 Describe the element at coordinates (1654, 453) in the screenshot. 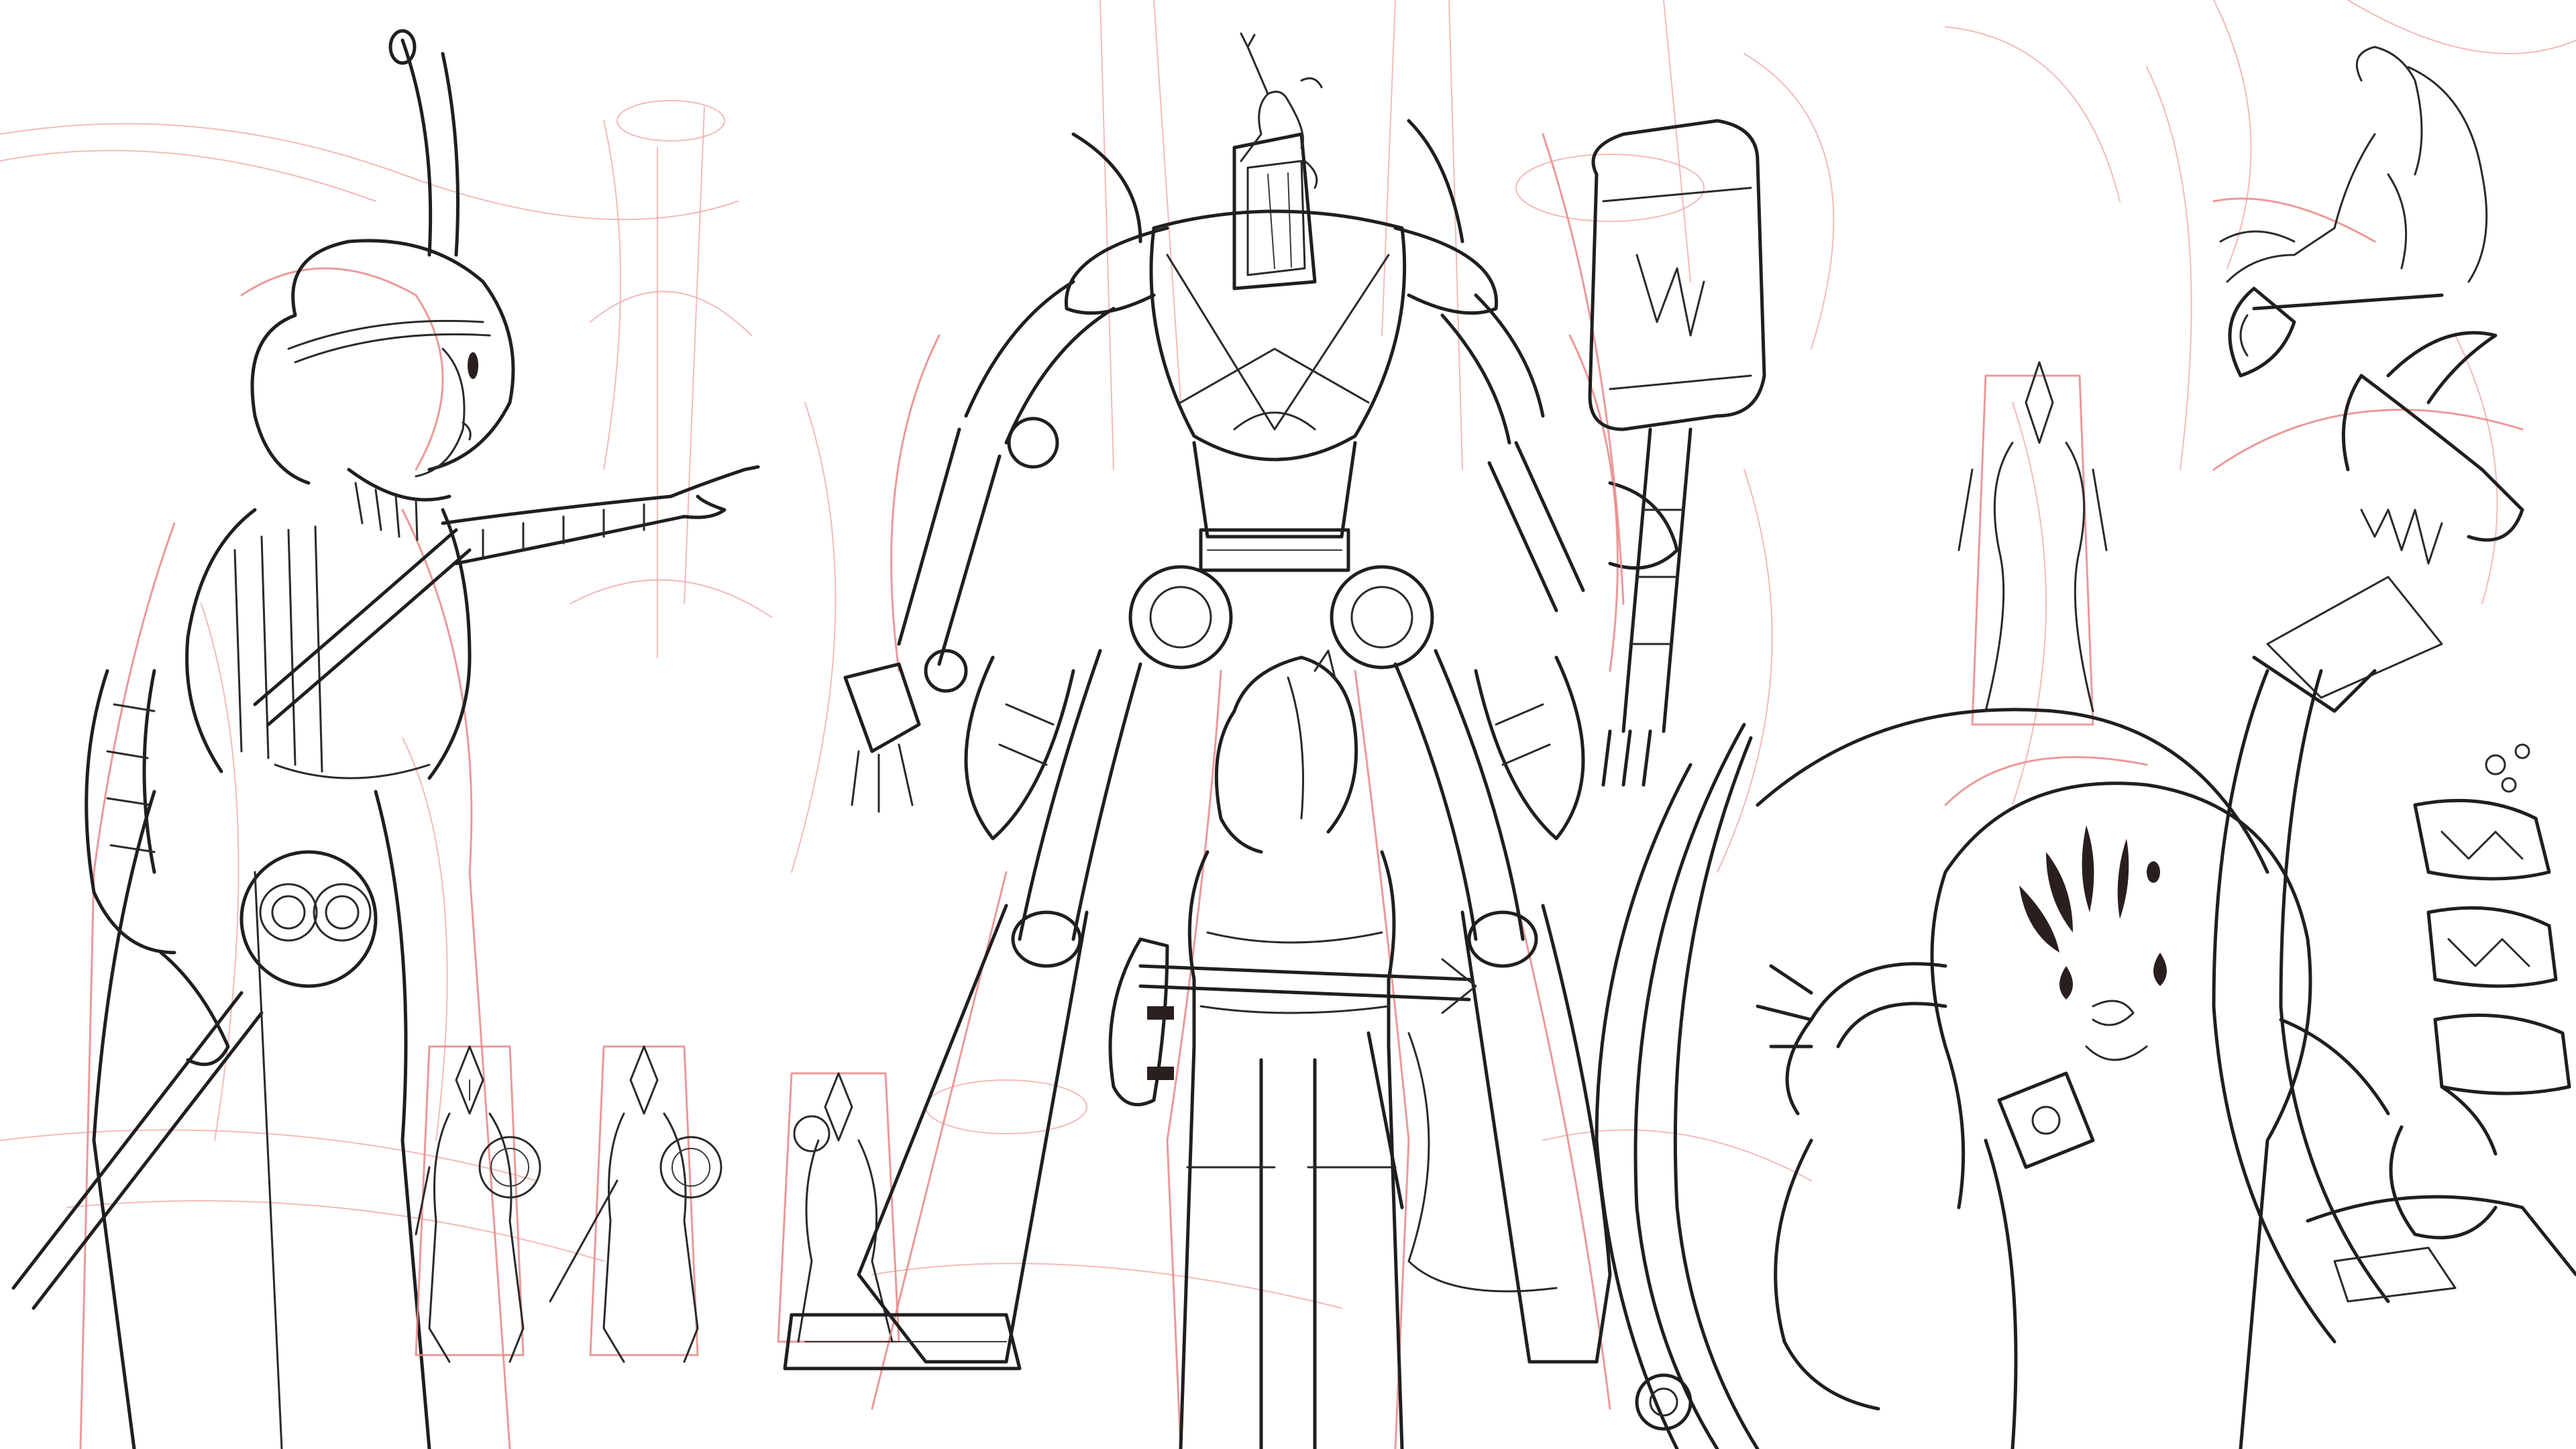

I see `giant-hammer` at that location.